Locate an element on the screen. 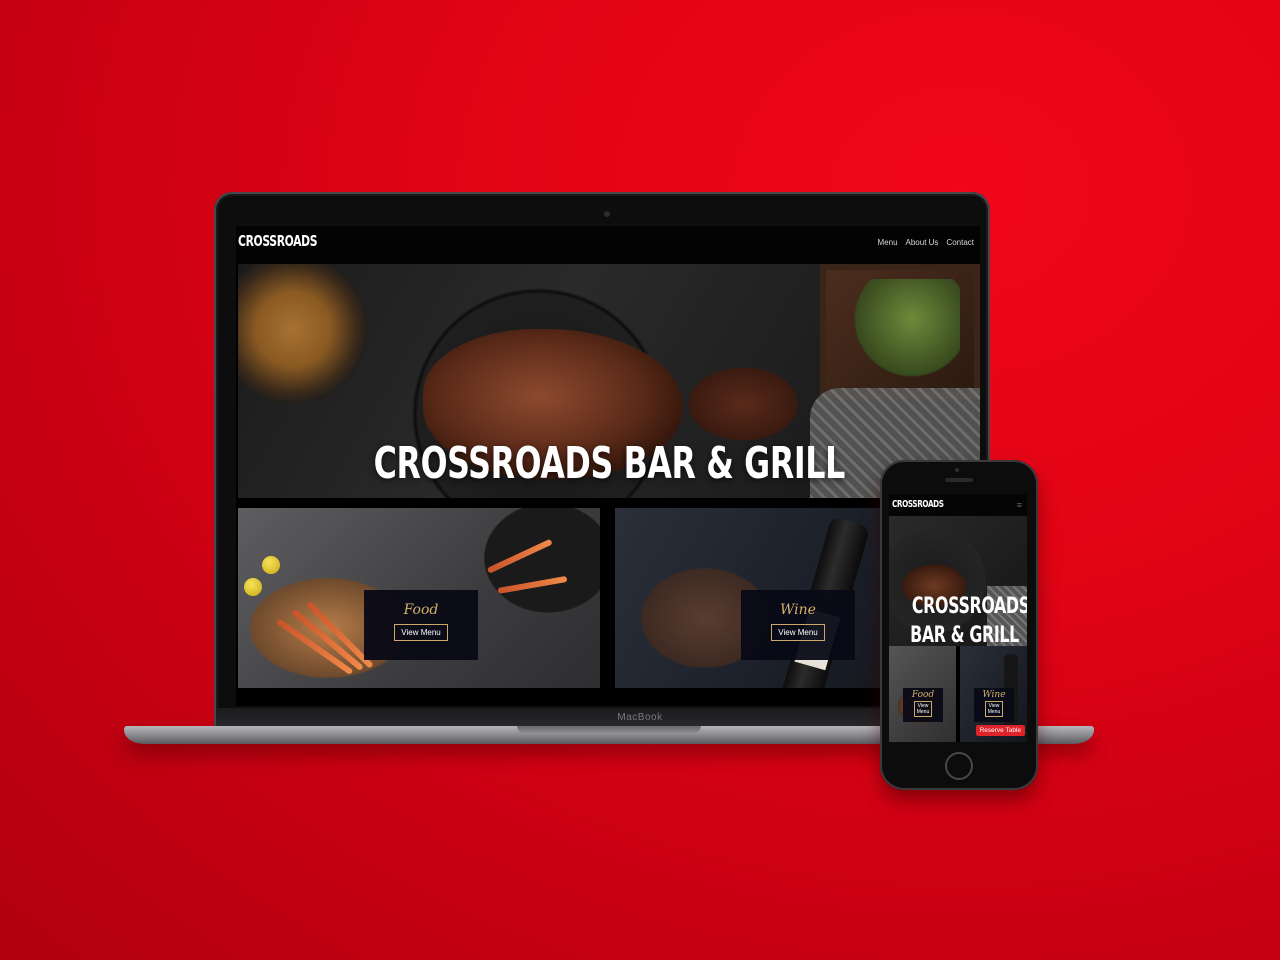 The height and width of the screenshot is (960, 1280). hero-banner: CROSSROADS BAR & GRILL is located at coordinates (609, 381).